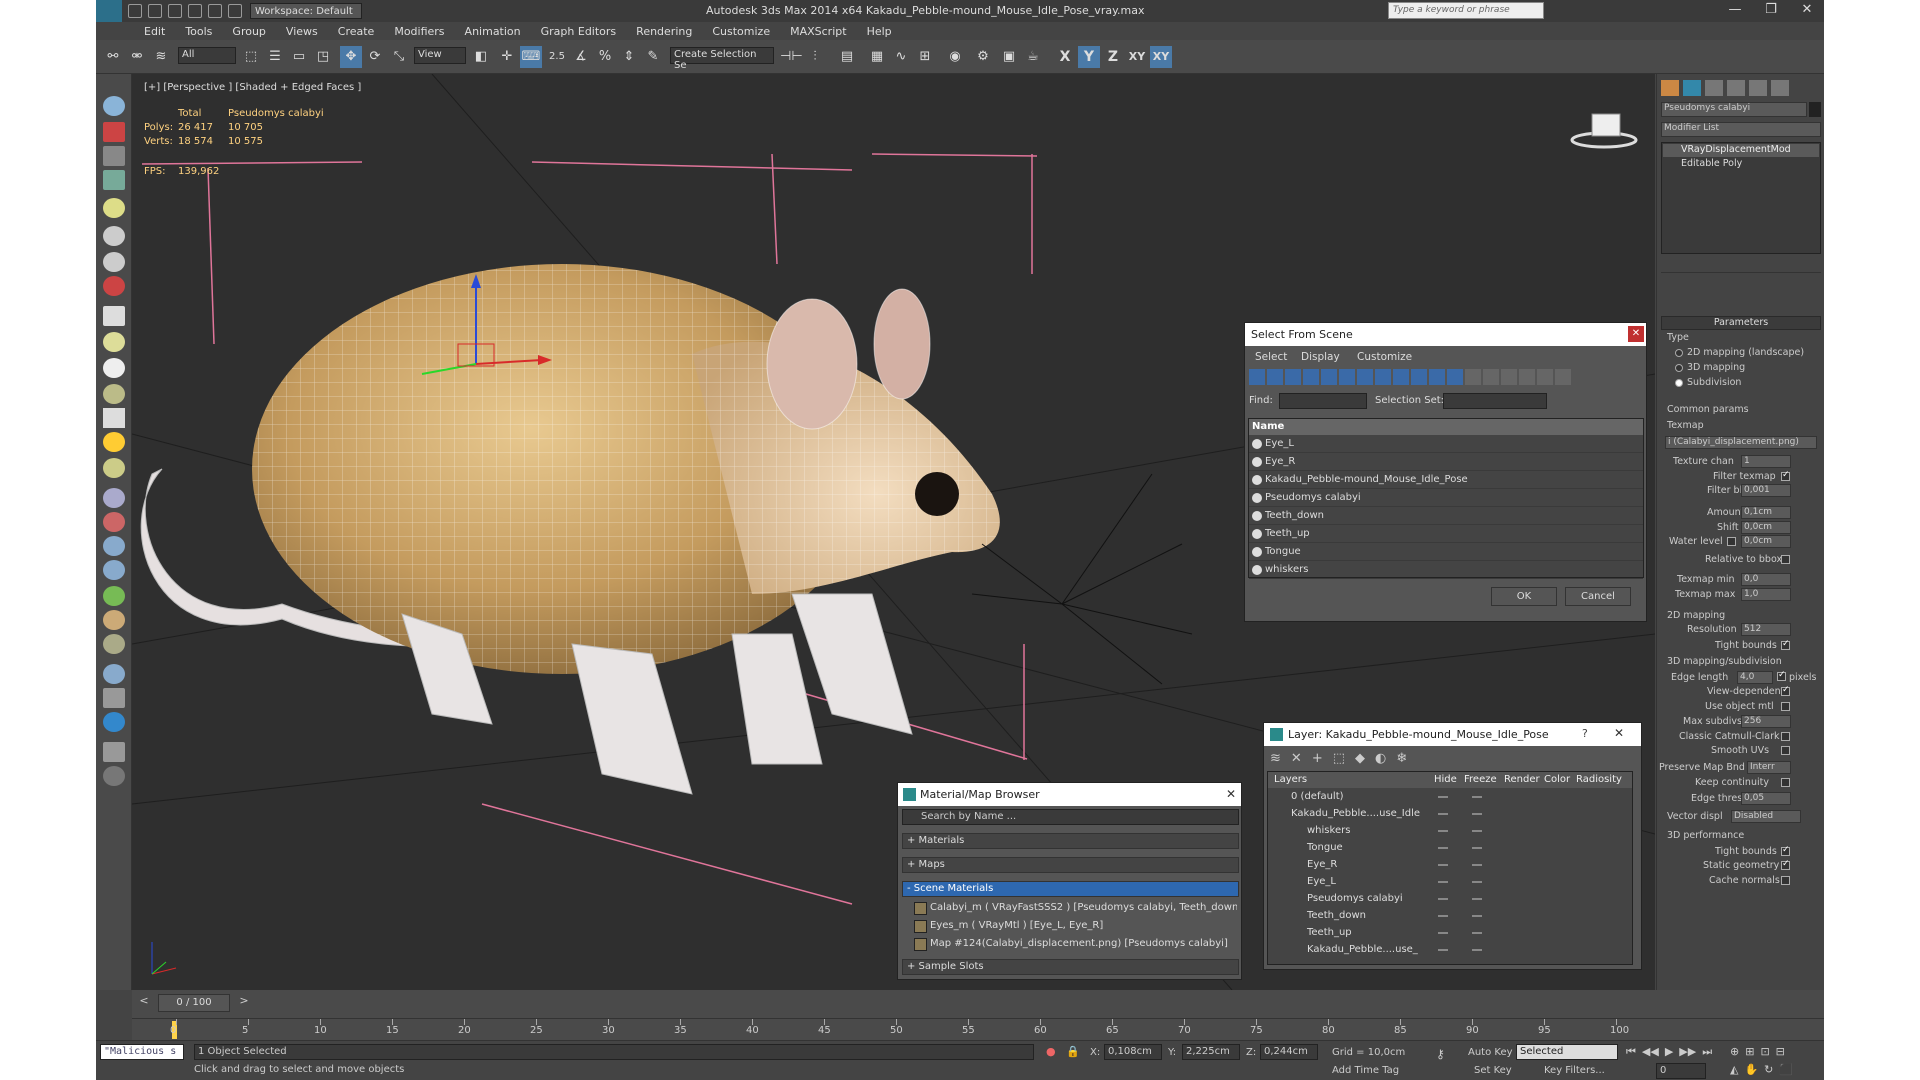 The width and height of the screenshot is (1920, 1080). What do you see at coordinates (1650, 1052) in the screenshot?
I see `prev-key-icon: ◀◀` at bounding box center [1650, 1052].